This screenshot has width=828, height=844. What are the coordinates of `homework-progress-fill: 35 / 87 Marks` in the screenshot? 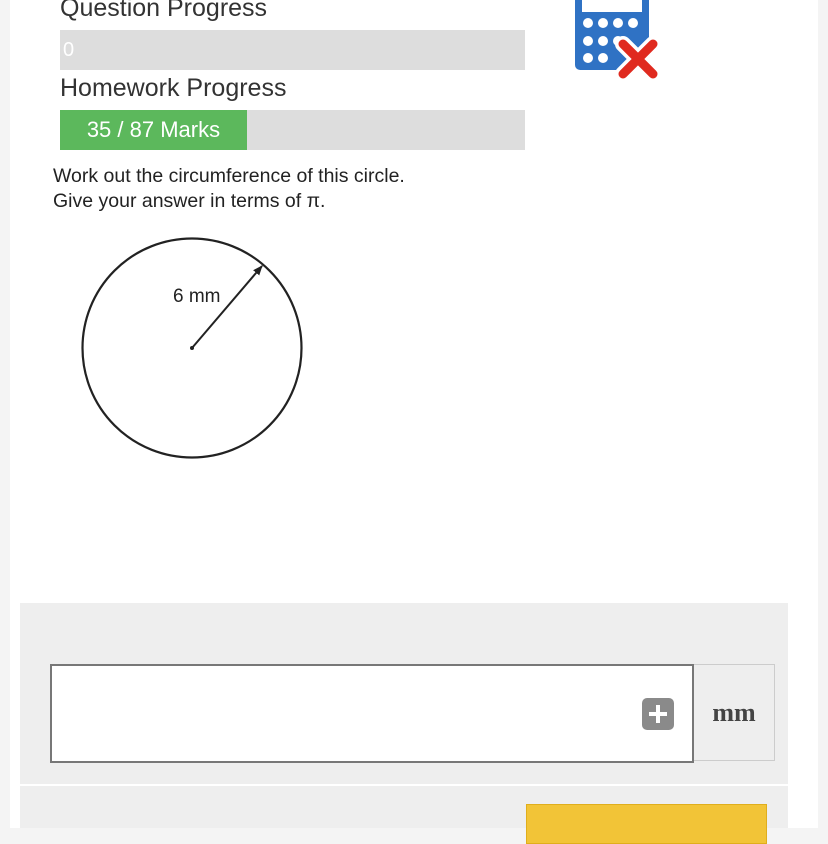 It's located at (153, 130).